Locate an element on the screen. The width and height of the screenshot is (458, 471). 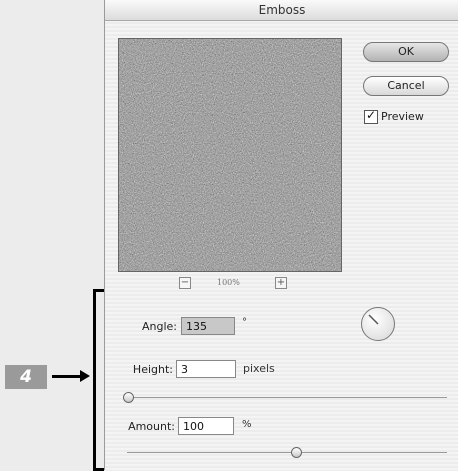
zoom-in-icon: + is located at coordinates (281, 283).